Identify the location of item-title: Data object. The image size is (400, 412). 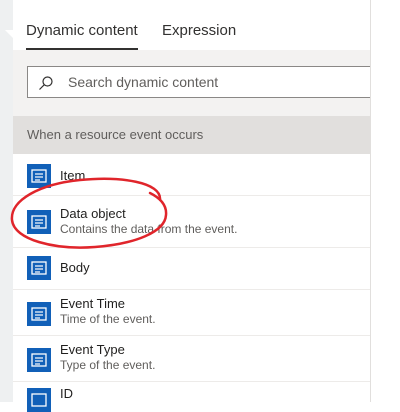
(93, 213).